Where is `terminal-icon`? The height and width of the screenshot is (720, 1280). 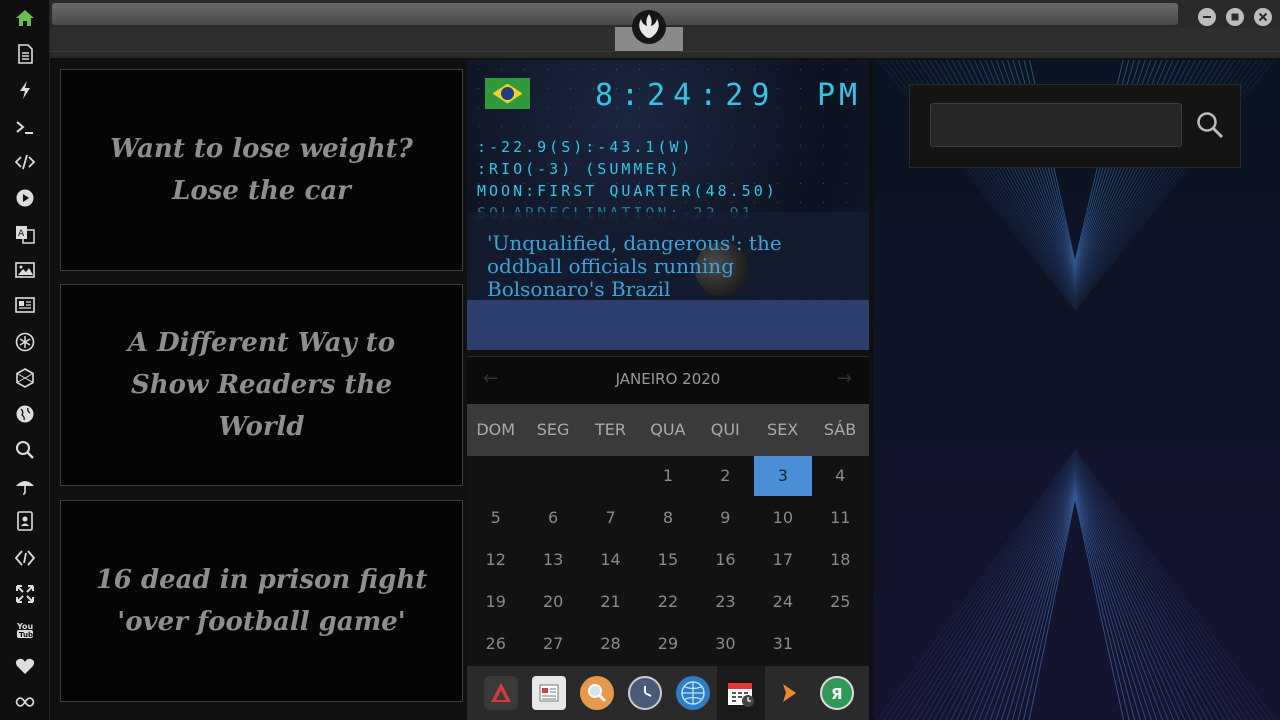
terminal-icon is located at coordinates (25, 127).